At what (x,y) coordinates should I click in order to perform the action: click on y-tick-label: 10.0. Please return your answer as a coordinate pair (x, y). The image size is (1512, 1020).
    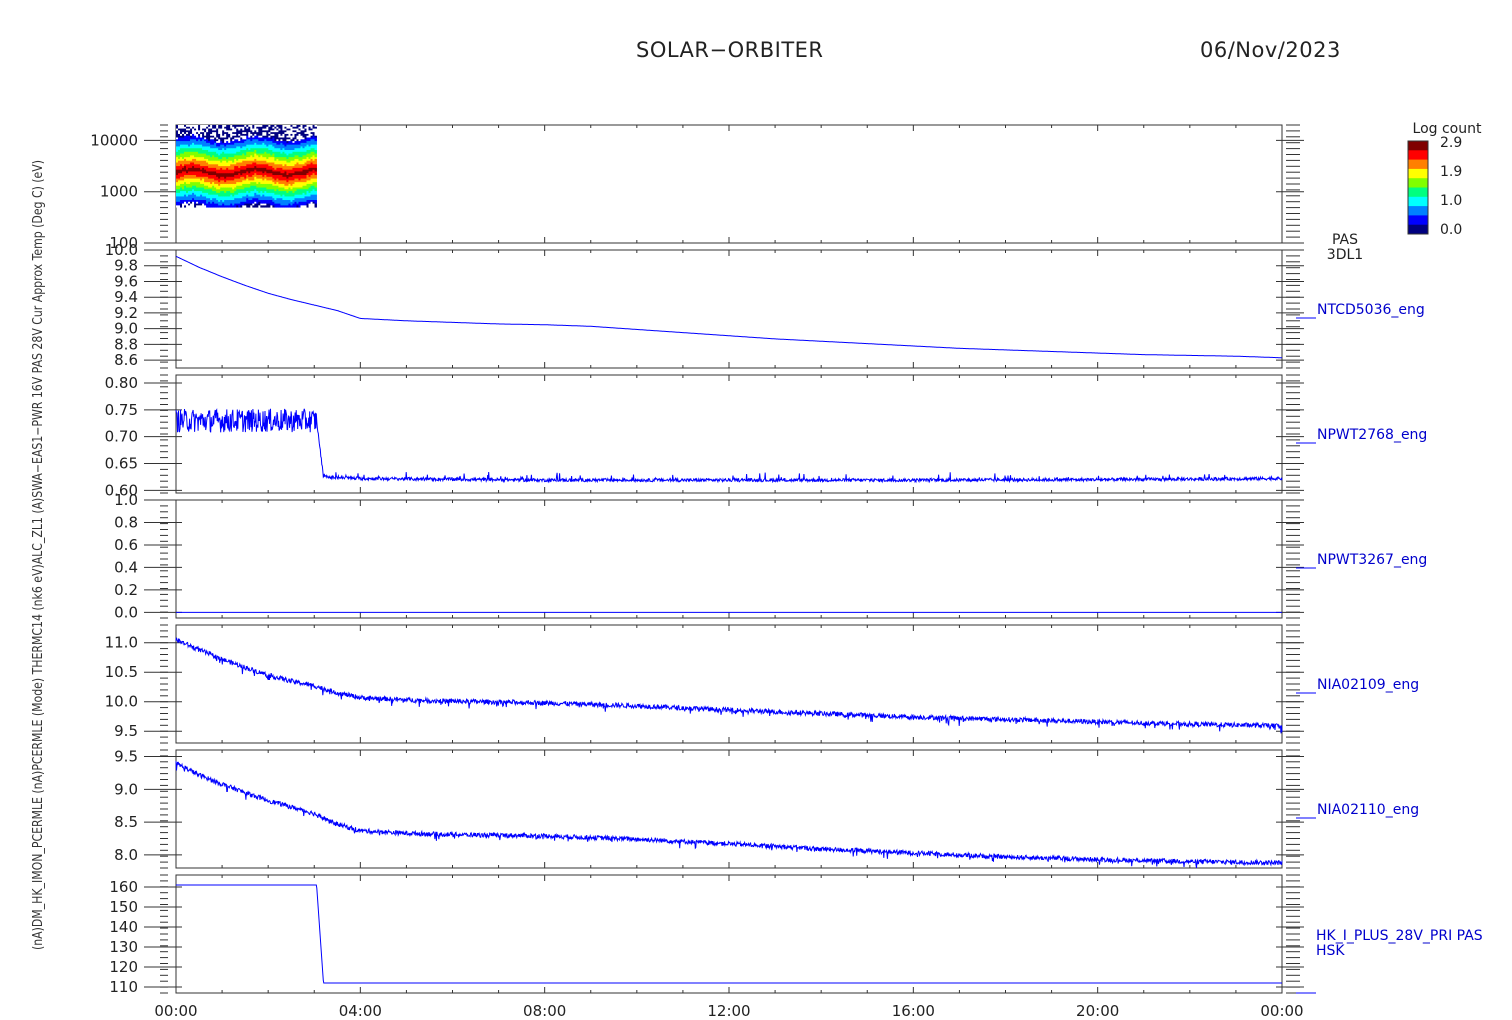
    Looking at the image, I should click on (121, 702).